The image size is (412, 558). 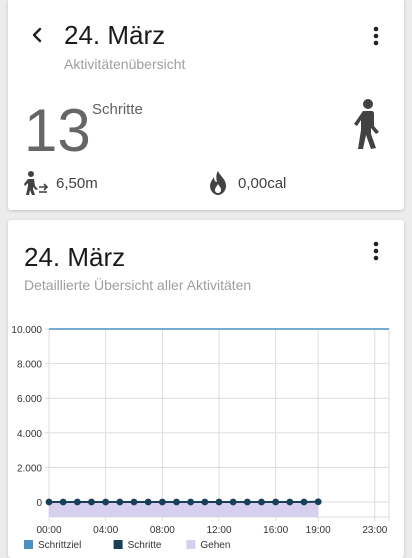 I want to click on legend-label: Schrittziel, so click(x=59, y=545).